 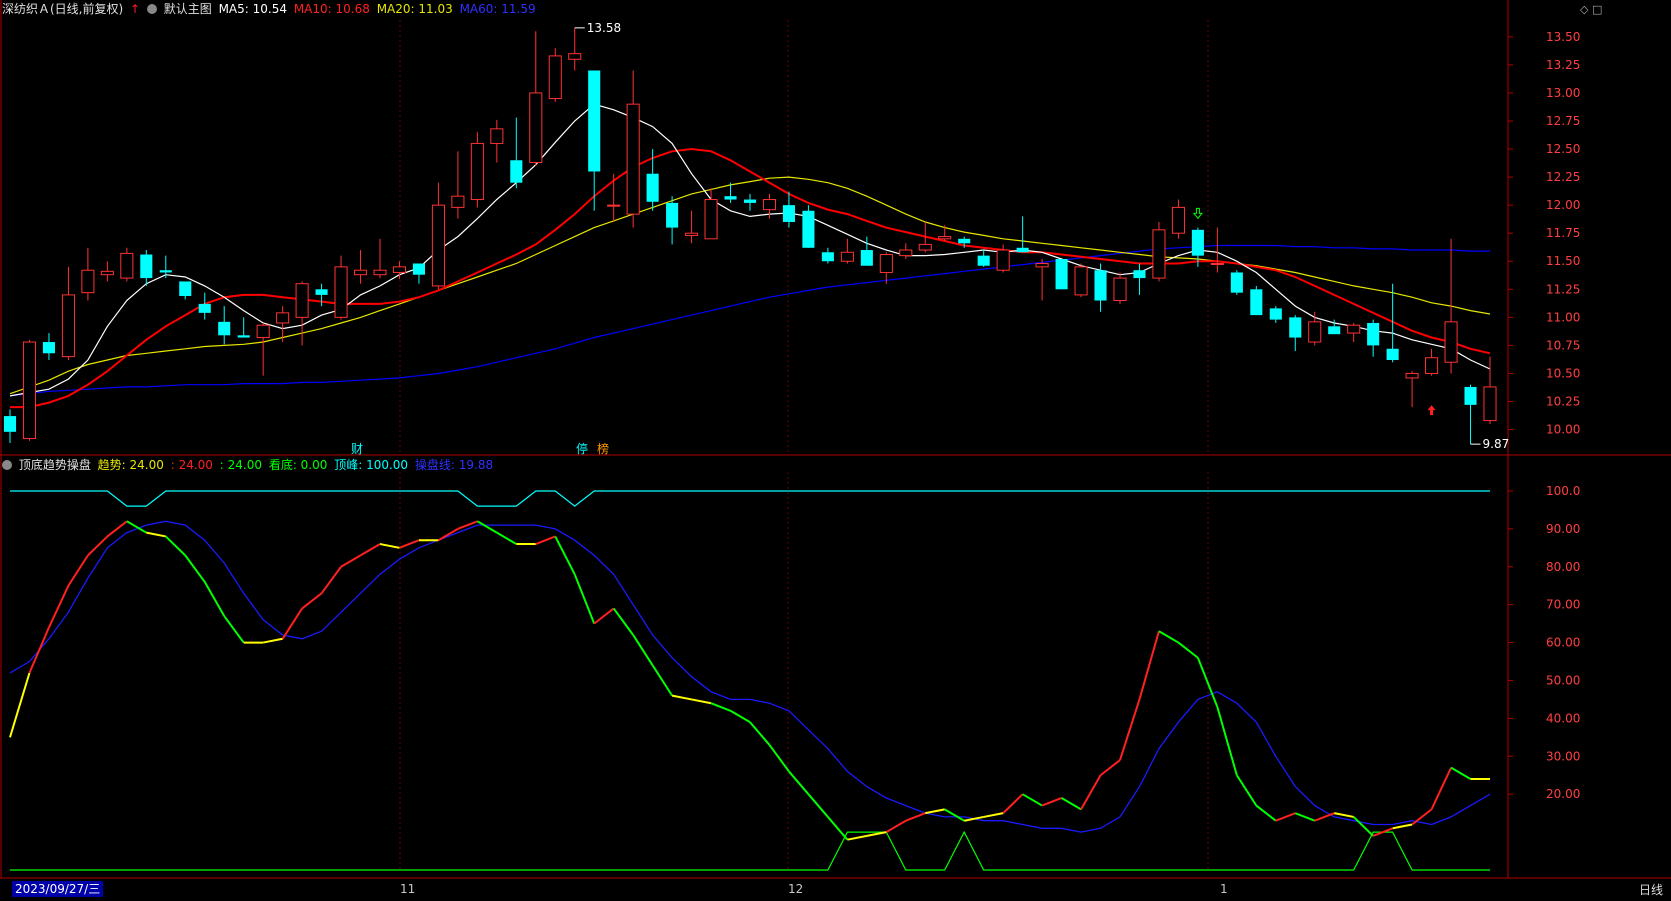 What do you see at coordinates (1563, 529) in the screenshot?
I see `ind-tick-label-1: 90.00` at bounding box center [1563, 529].